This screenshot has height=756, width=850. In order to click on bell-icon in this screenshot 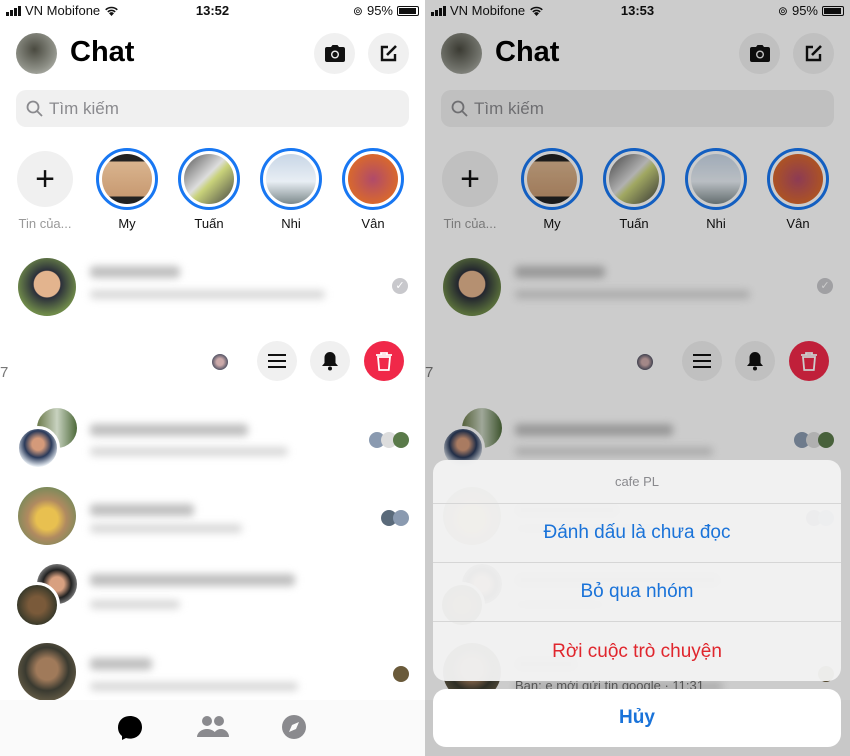, I will do `click(330, 360)`.